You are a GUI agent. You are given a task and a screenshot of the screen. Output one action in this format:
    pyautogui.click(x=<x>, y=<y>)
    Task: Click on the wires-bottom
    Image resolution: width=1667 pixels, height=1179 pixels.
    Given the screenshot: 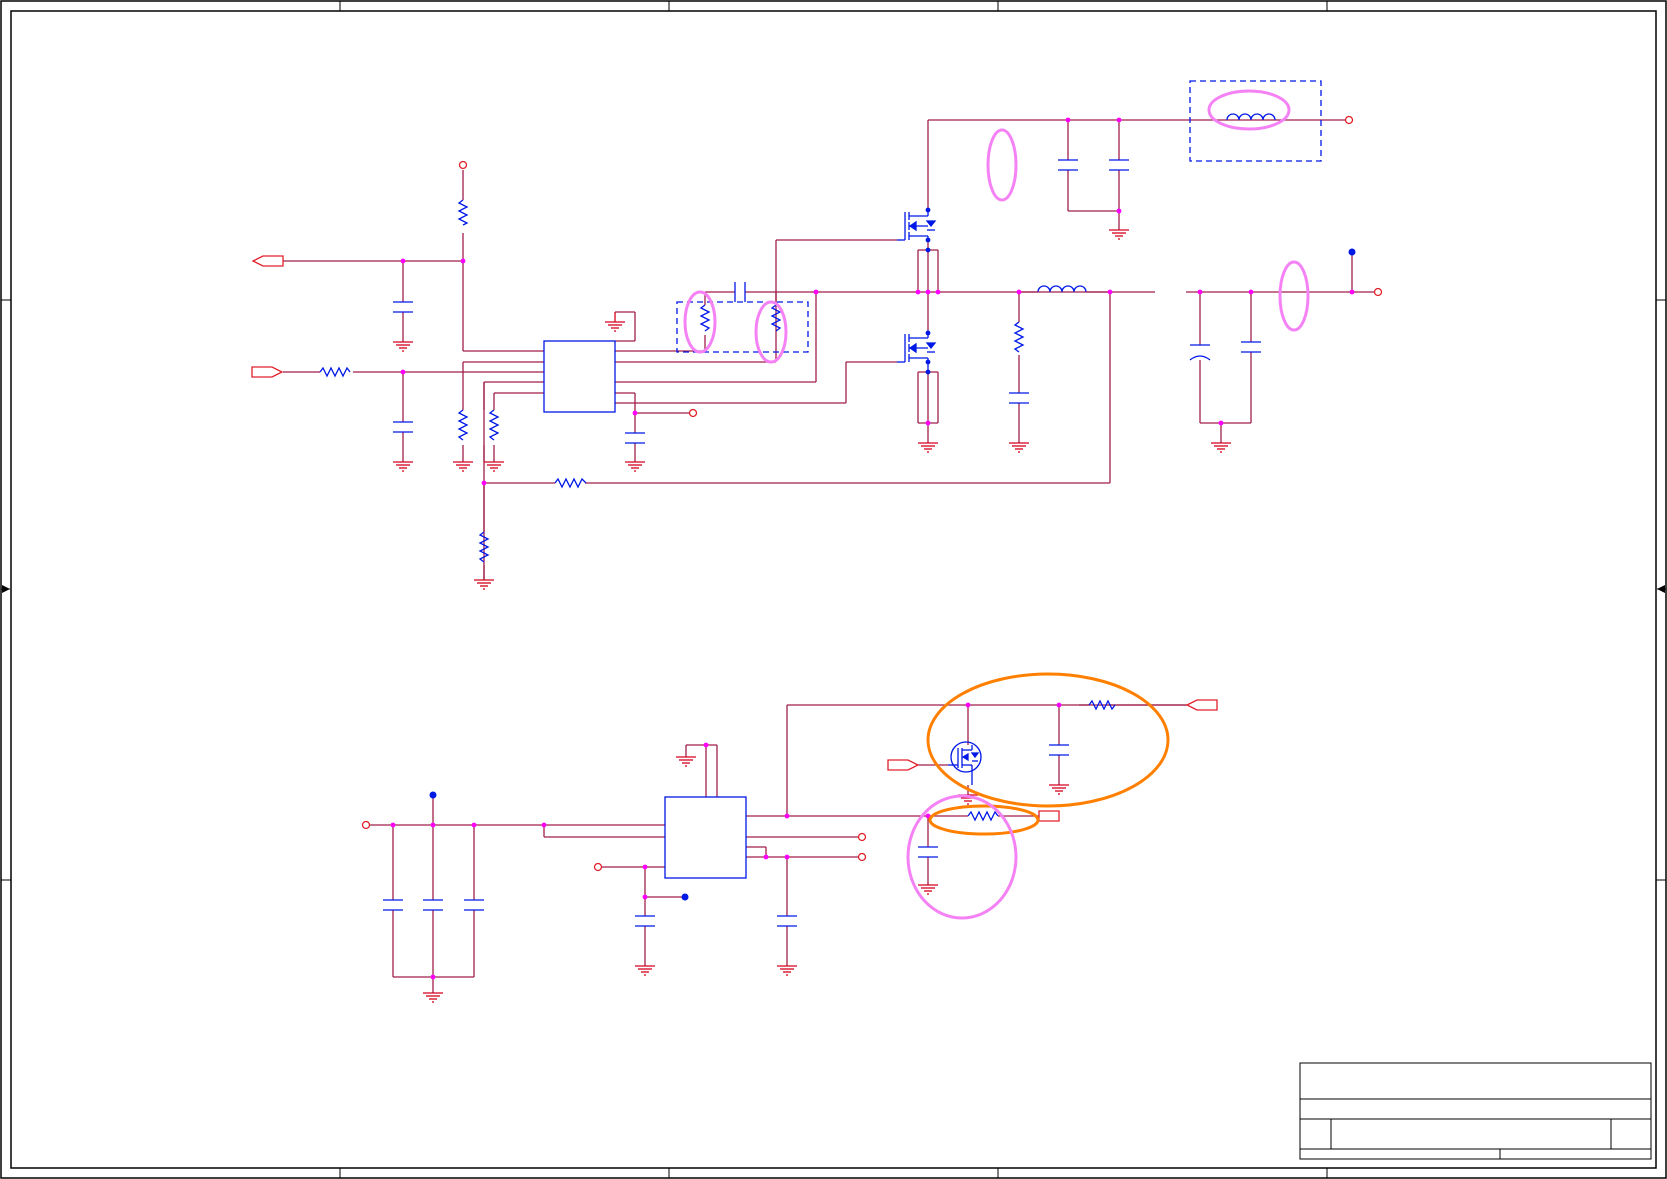 What is the action you would take?
    pyautogui.click(x=778, y=848)
    